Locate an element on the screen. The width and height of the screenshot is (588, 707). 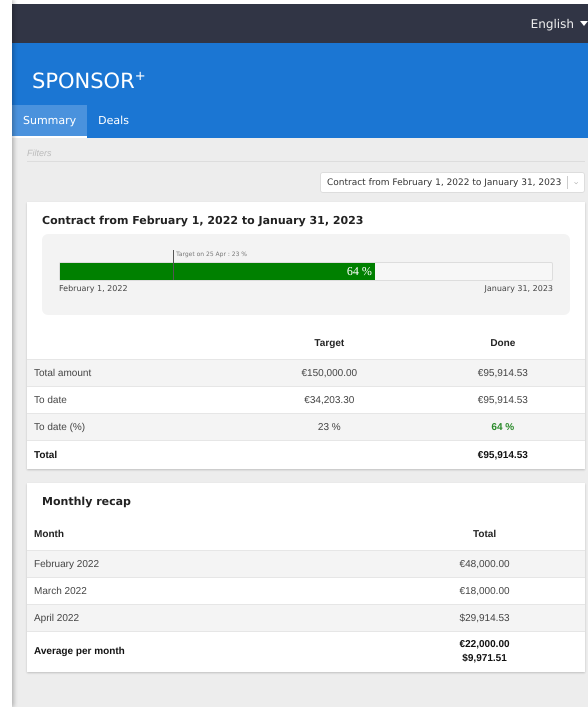
tab: Deals is located at coordinates (113, 121).